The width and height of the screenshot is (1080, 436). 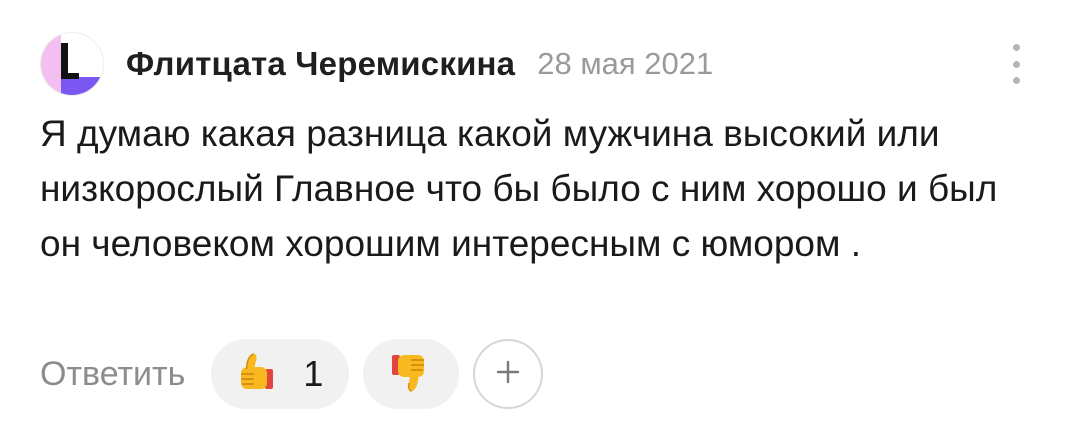 I want to click on comment-date: 28 мая 2021, so click(x=625, y=63).